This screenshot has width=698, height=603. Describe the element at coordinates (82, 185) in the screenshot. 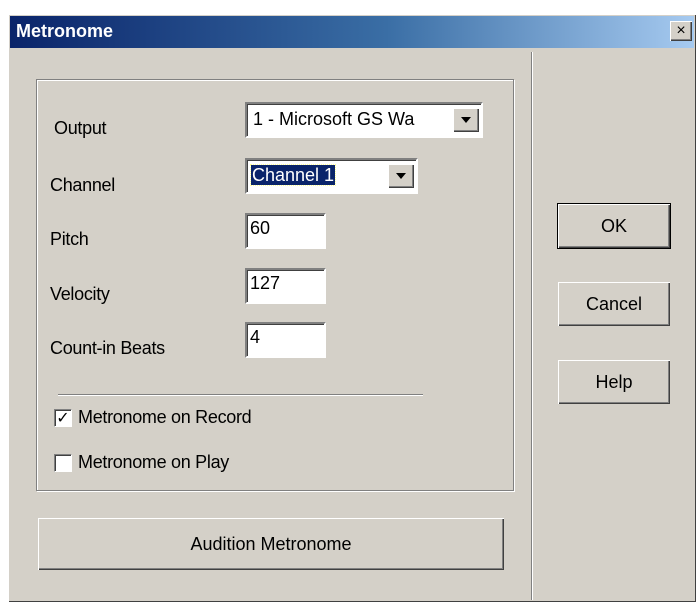

I see `channel-label: Channel` at that location.